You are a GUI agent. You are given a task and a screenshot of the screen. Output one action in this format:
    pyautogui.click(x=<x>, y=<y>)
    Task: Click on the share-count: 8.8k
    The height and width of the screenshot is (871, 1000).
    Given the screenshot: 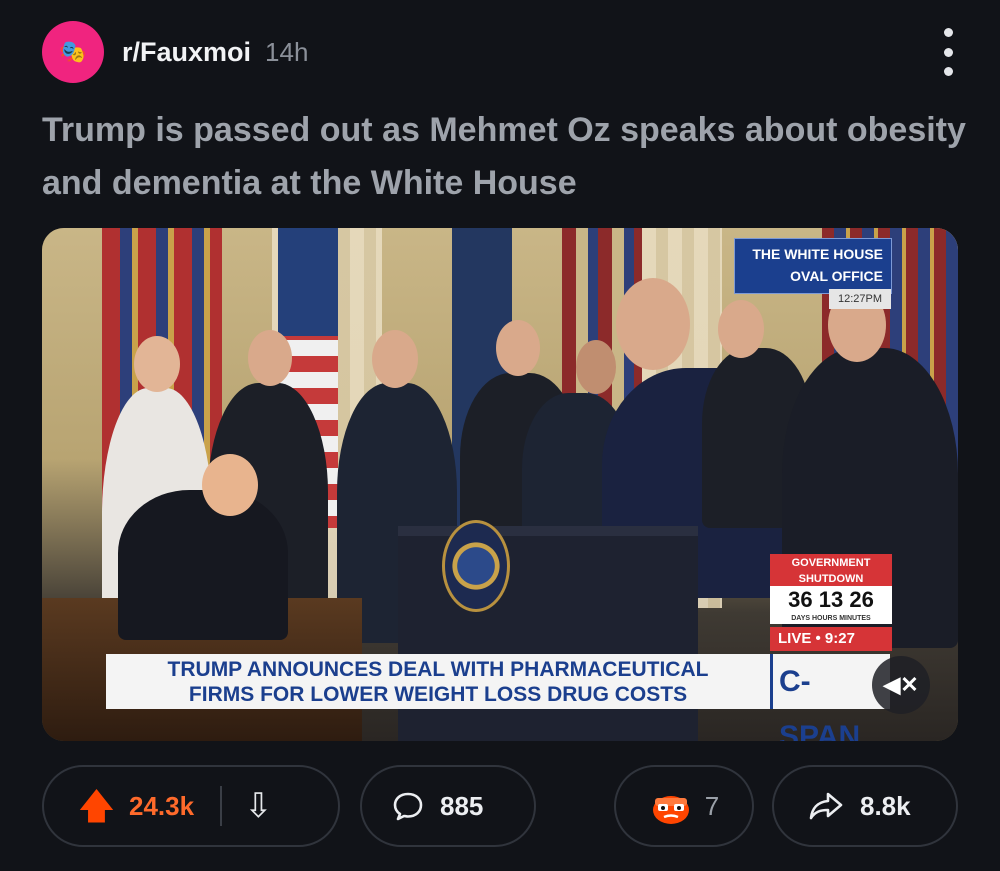 What is the action you would take?
    pyautogui.click(x=885, y=805)
    